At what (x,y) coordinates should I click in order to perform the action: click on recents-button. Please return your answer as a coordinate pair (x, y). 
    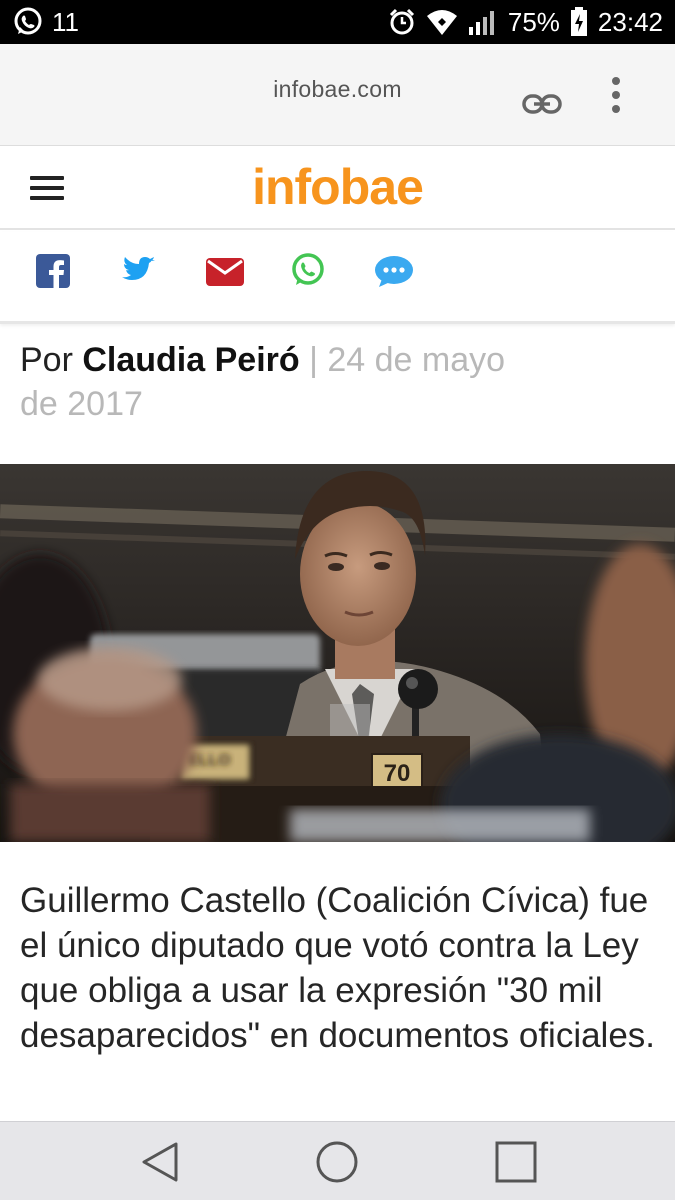
    Looking at the image, I should click on (516, 1162).